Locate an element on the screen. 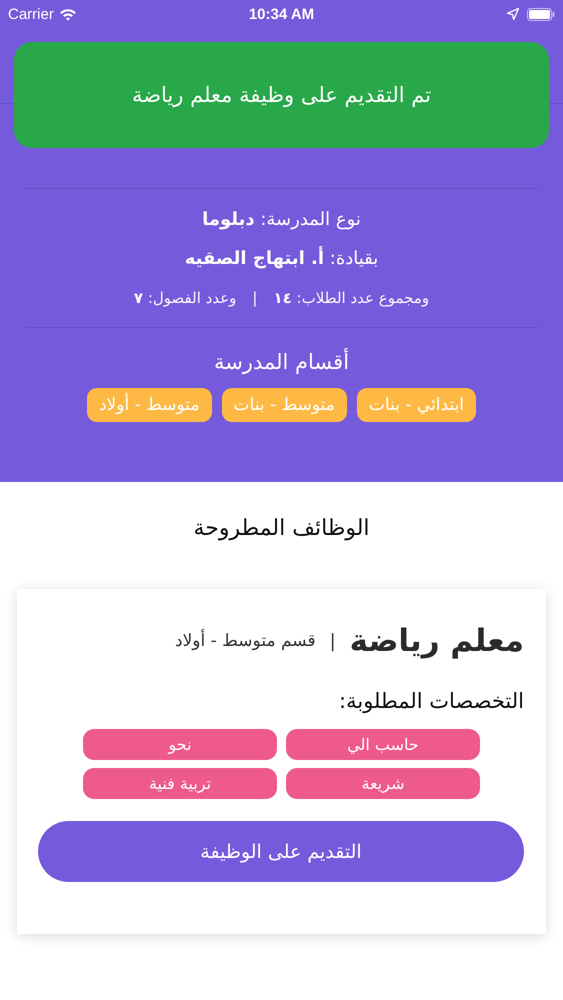  apply-button: التقديم على الوظيفة is located at coordinates (281, 851).